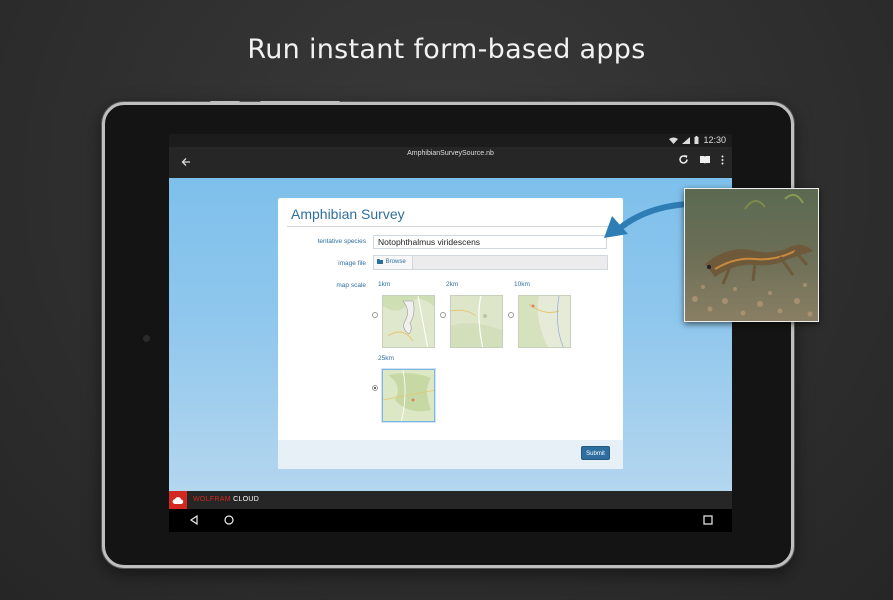 The height and width of the screenshot is (600, 893). I want to click on form-title: Amphibian Survey, so click(348, 214).